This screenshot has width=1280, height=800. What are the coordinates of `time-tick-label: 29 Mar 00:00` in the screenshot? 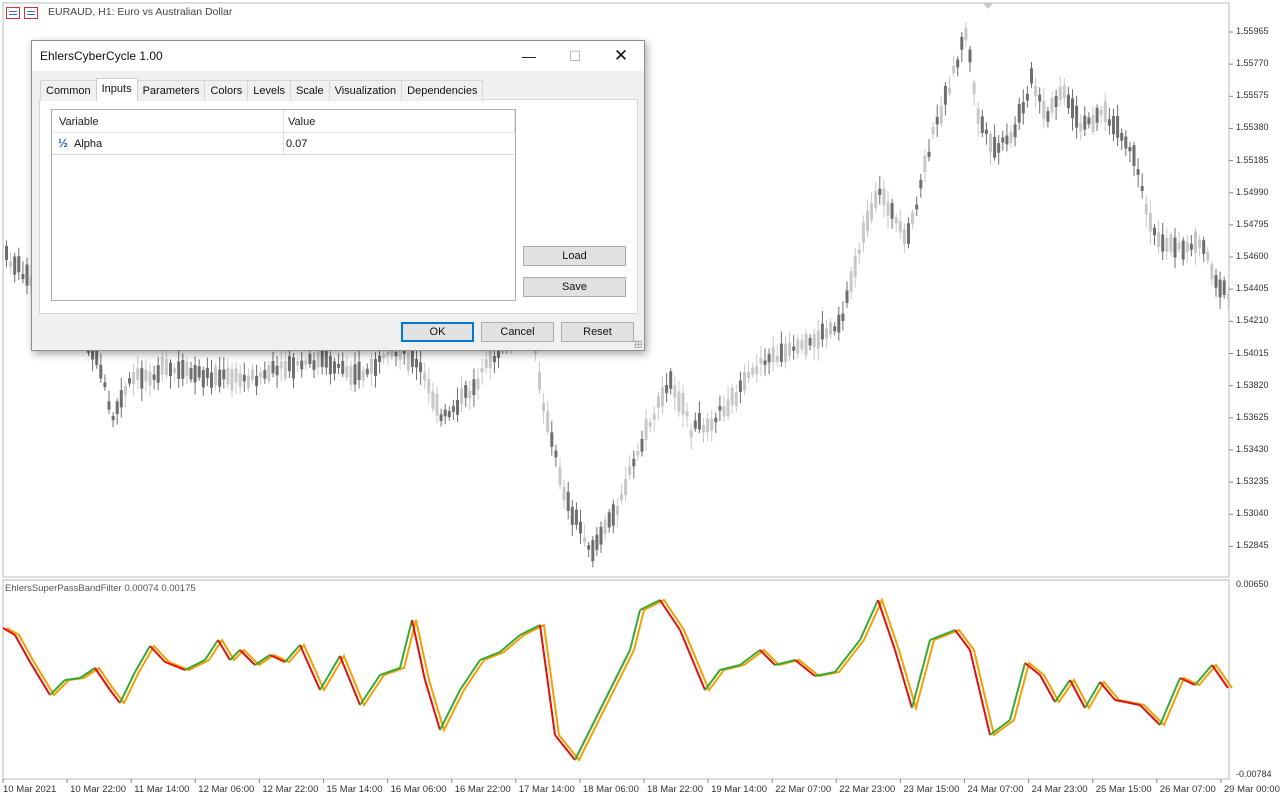 It's located at (1251, 789).